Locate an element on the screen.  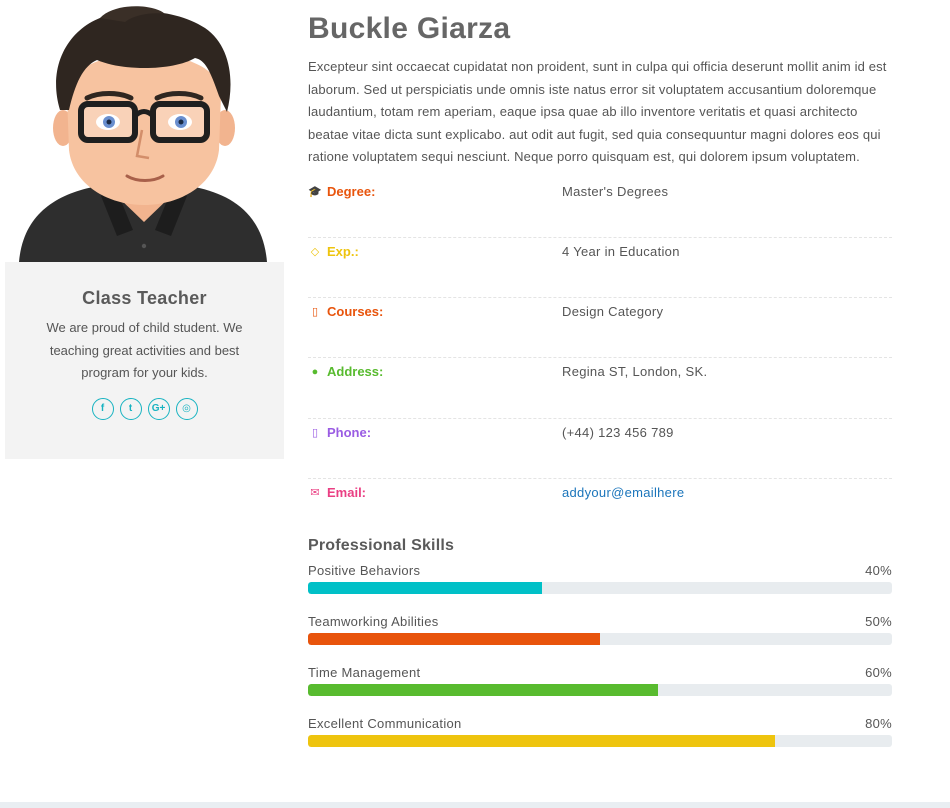
twitter-icon: t is located at coordinates (130, 408).